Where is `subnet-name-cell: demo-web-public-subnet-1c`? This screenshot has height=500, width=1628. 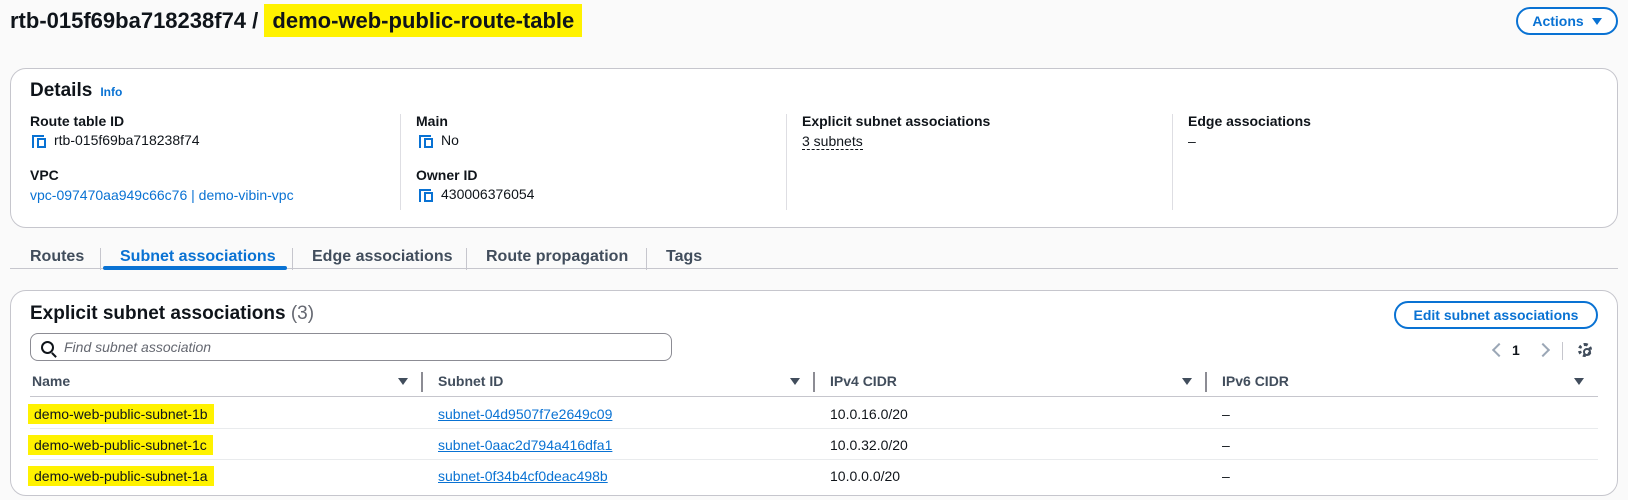
subnet-name-cell: demo-web-public-subnet-1c is located at coordinates (120, 445).